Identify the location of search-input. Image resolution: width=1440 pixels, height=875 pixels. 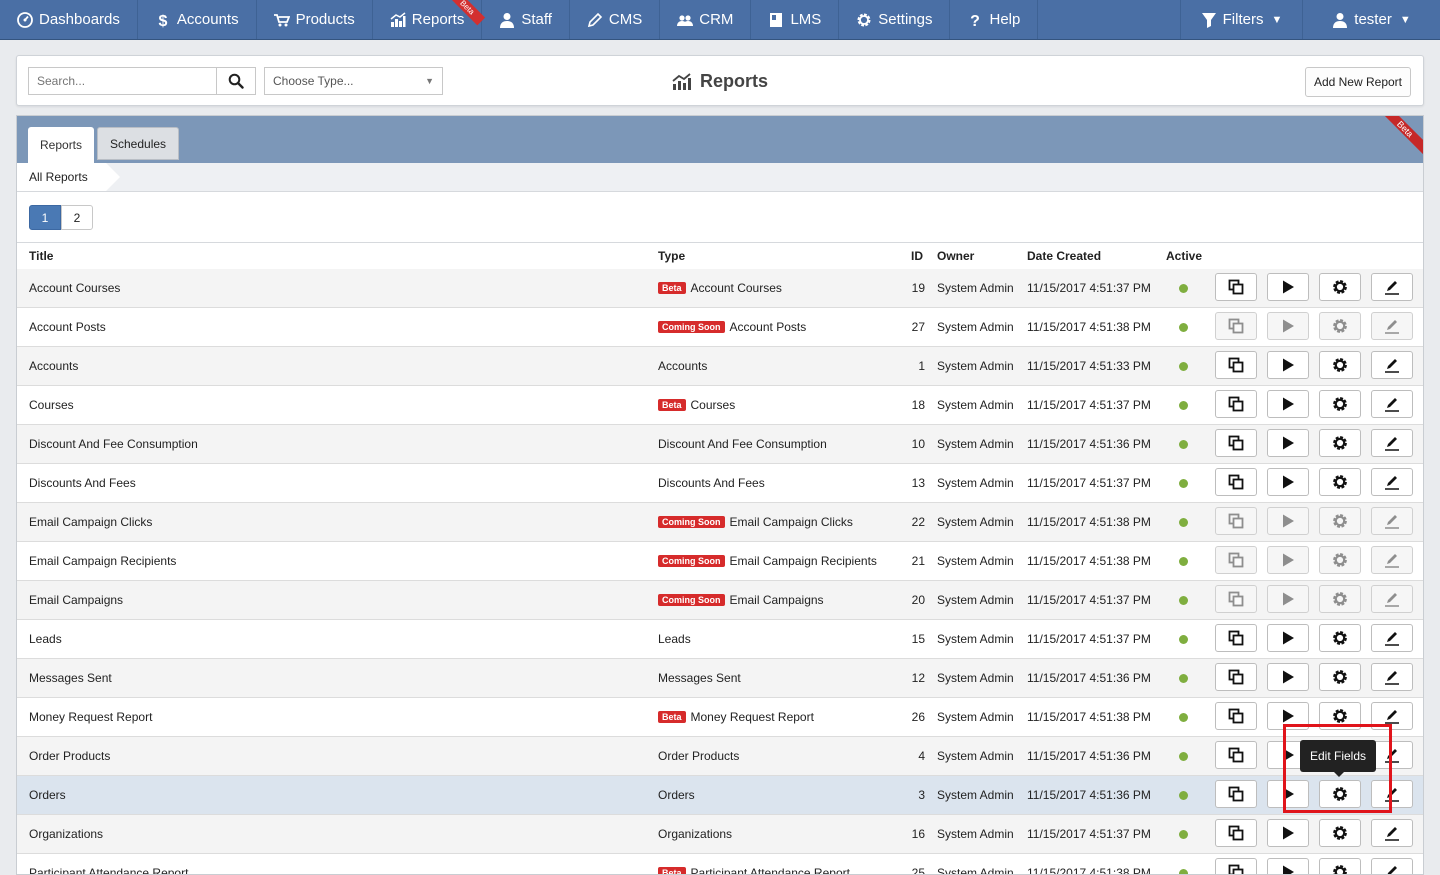
(122, 81).